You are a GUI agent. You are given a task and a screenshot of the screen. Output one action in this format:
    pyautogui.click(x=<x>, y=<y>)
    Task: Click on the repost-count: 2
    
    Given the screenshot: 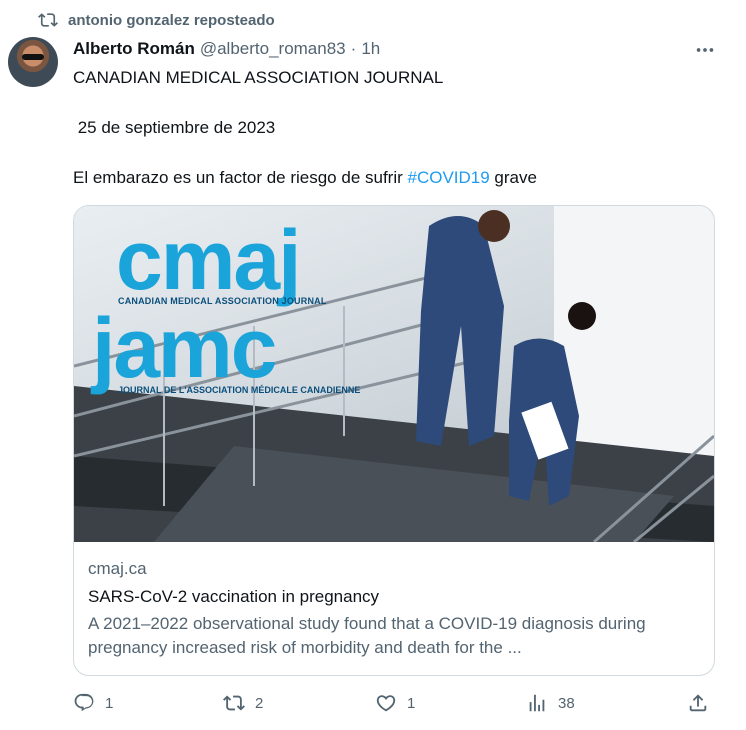 What is the action you would take?
    pyautogui.click(x=259, y=703)
    